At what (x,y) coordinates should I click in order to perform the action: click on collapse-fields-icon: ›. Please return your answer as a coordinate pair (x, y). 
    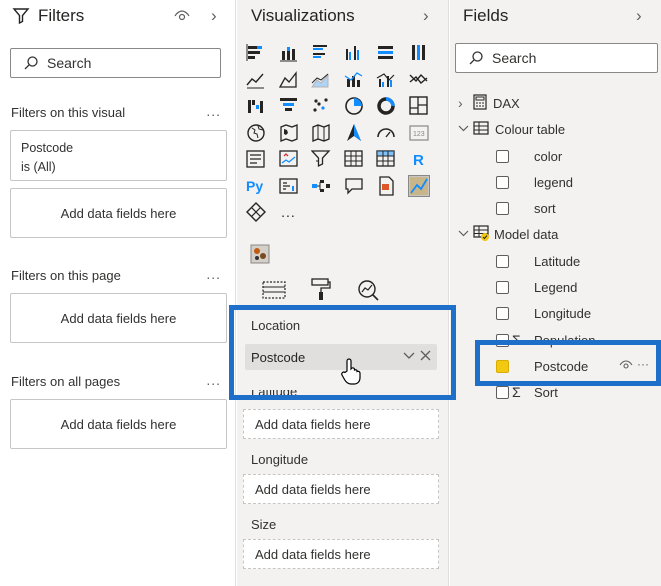
    Looking at the image, I should click on (639, 16).